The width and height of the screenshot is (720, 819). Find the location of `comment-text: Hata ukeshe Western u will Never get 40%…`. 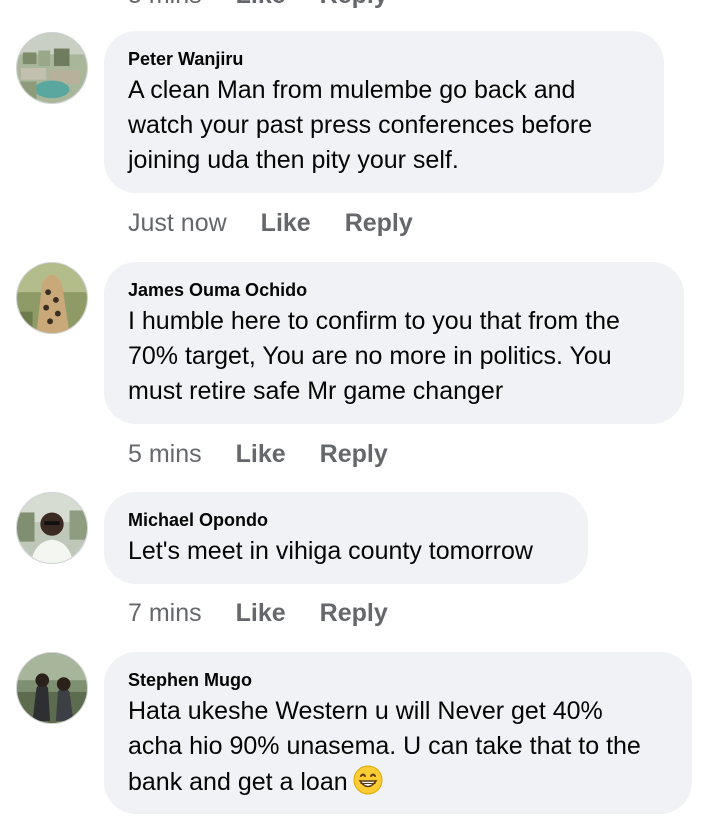

comment-text: Hata ukeshe Western u will Never get 40%… is located at coordinates (398, 750).